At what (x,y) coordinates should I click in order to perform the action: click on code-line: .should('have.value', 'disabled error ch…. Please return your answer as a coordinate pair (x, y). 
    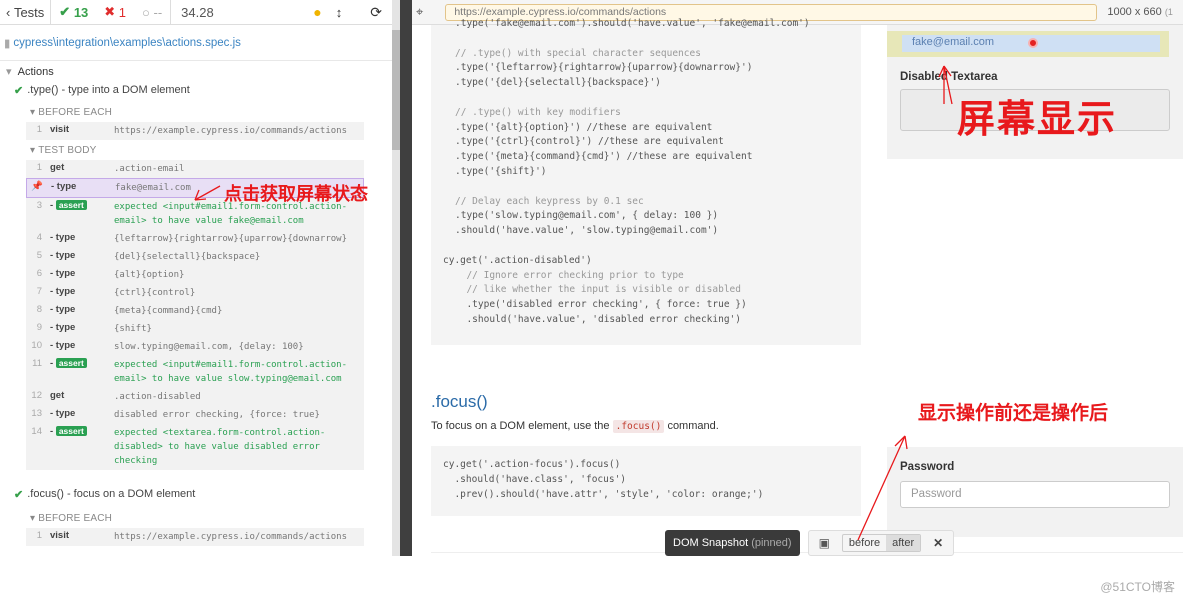
    Looking at the image, I should click on (598, 319).